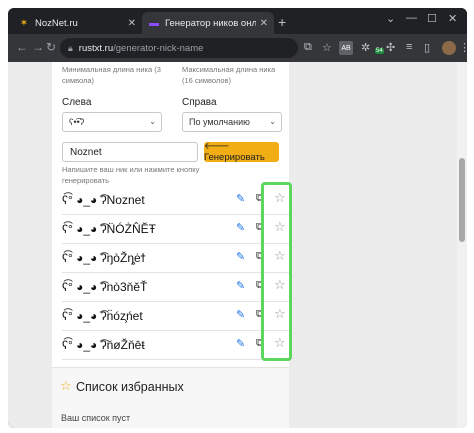 The width and height of the screenshot is (474, 433). Describe the element at coordinates (365, 47) in the screenshot. I see `extension-icon: ✲` at that location.